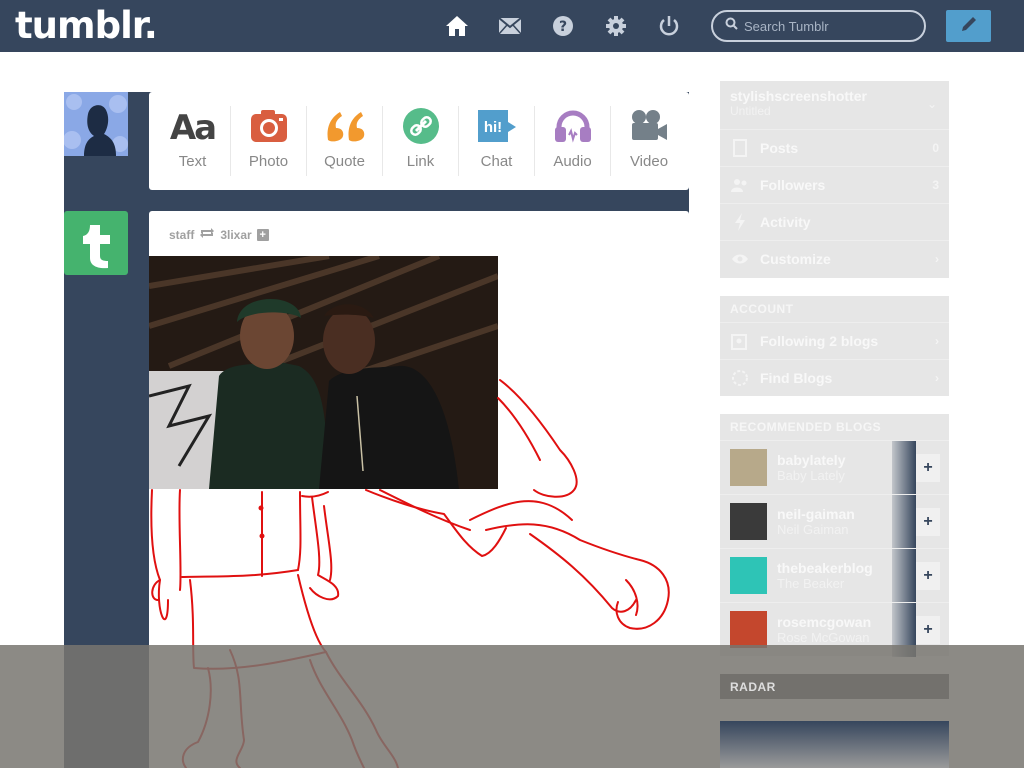  What do you see at coordinates (816, 514) in the screenshot?
I see `recommended-blog-name: neil-gaiman` at bounding box center [816, 514].